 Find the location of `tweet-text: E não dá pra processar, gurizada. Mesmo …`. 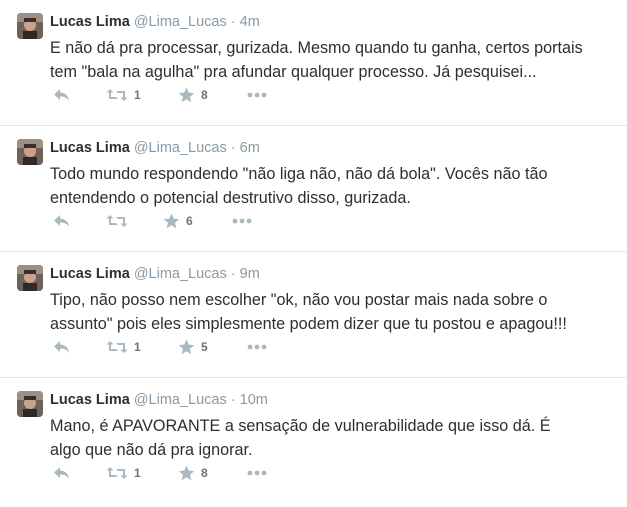

tweet-text: E não dá pra processar, gurizada. Mesmo … is located at coordinates (316, 60).